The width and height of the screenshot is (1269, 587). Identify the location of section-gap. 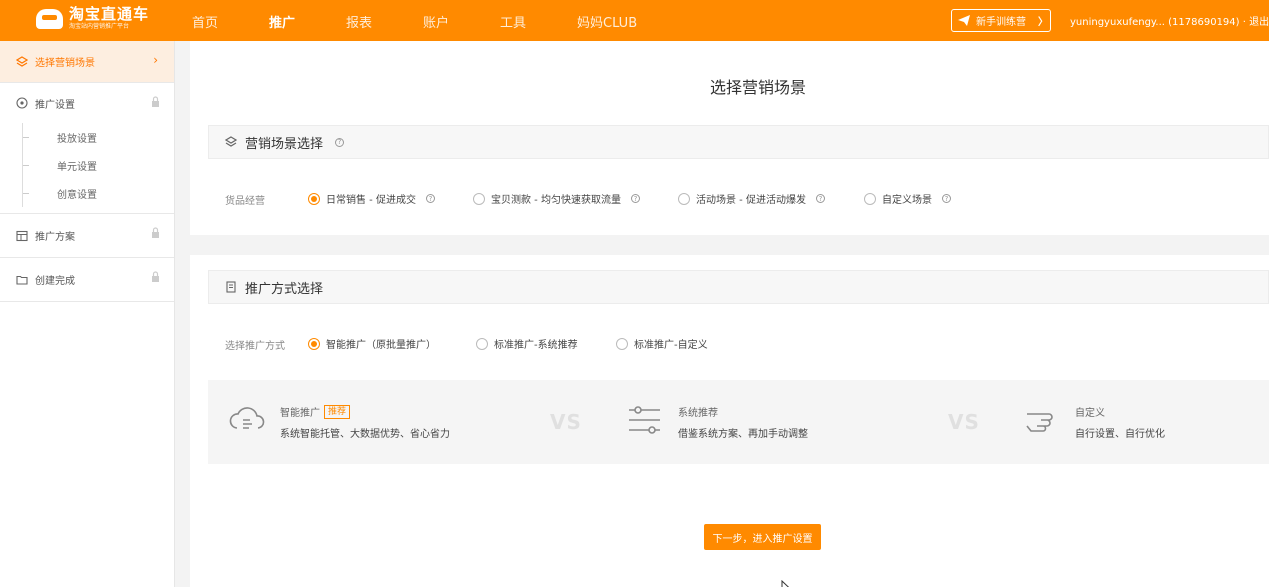
(729, 245).